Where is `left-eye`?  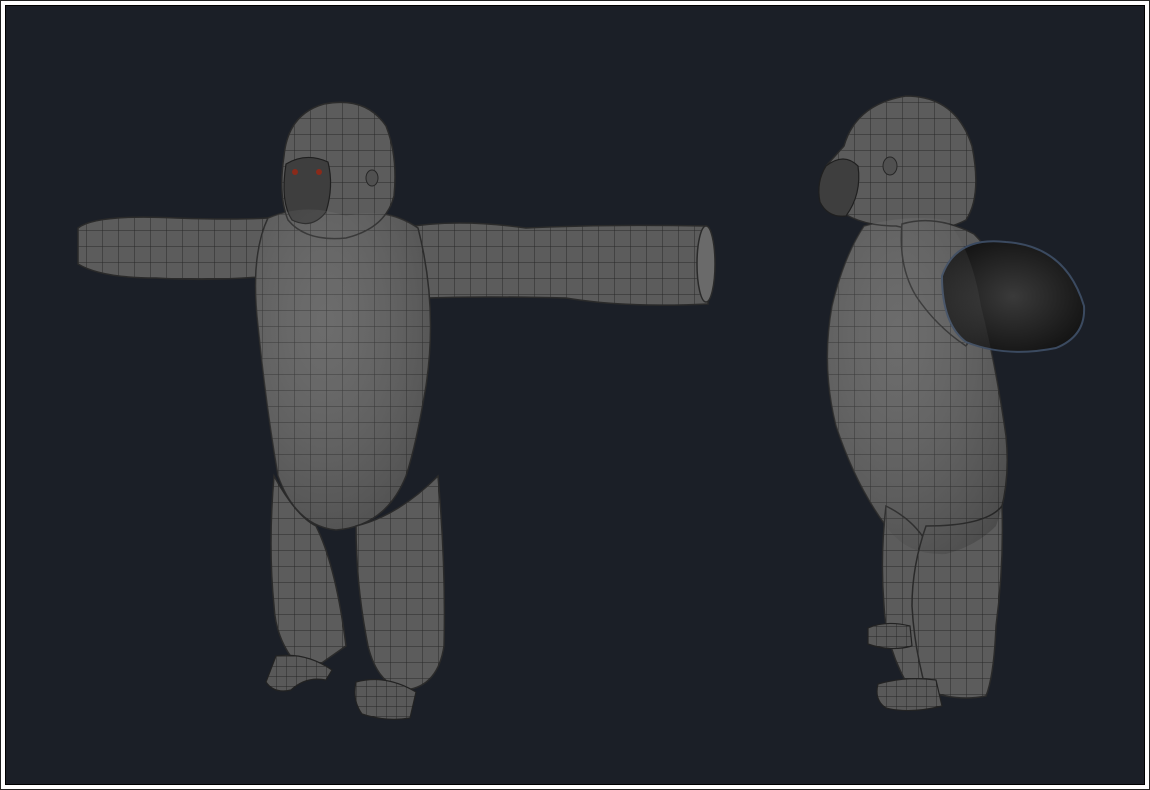
left-eye is located at coordinates (295, 172).